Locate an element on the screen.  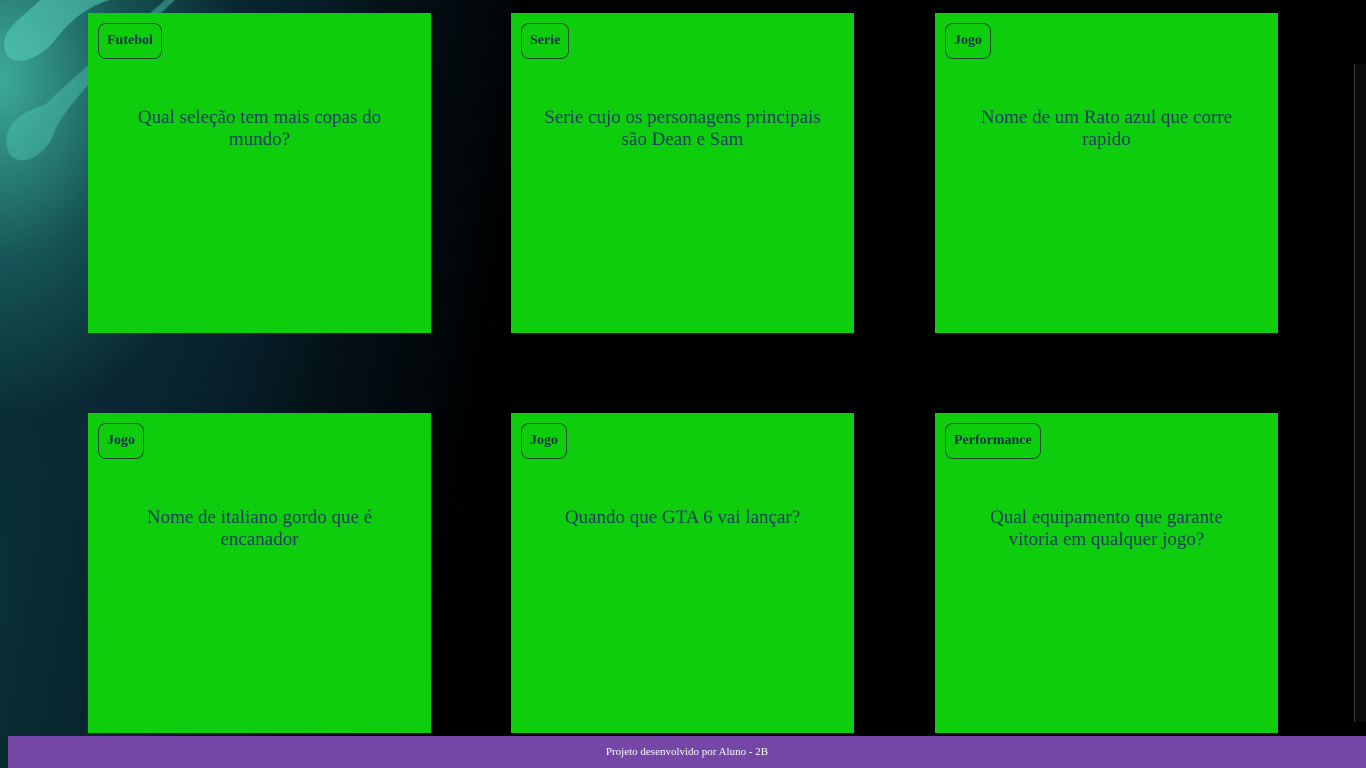
question-text: Quando que GTA 6 vai lançar? is located at coordinates (682, 517).